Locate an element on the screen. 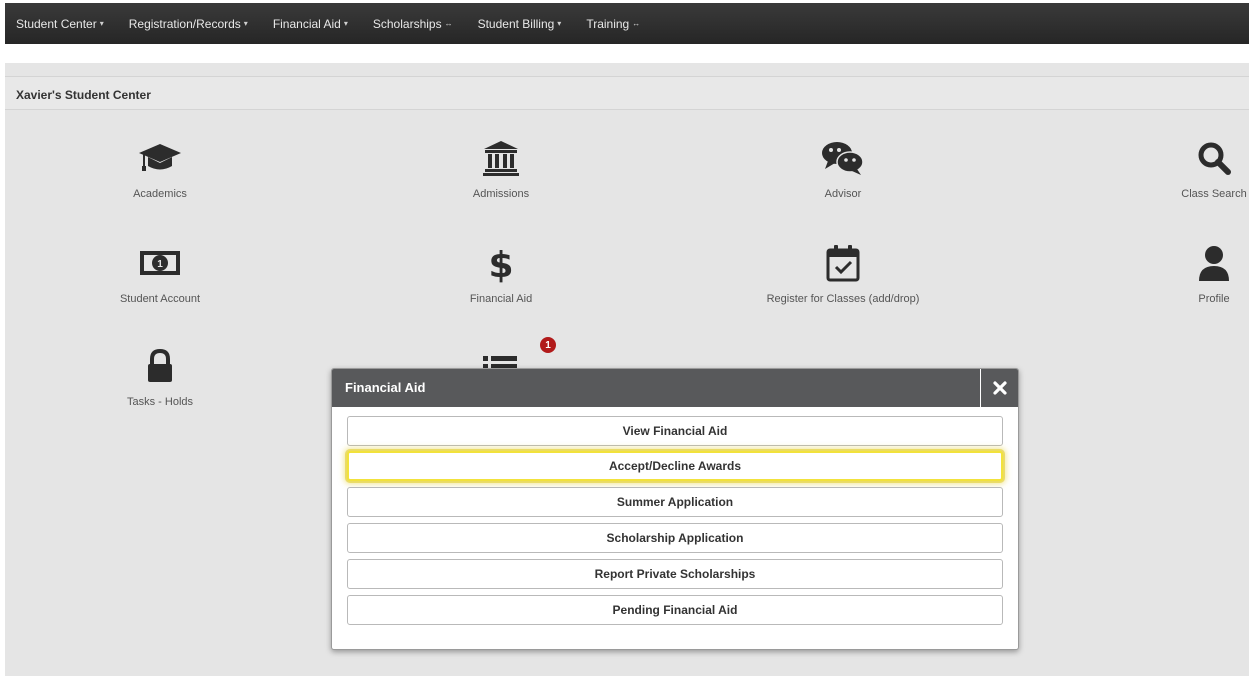  search-icon is located at coordinates (1171, 158).